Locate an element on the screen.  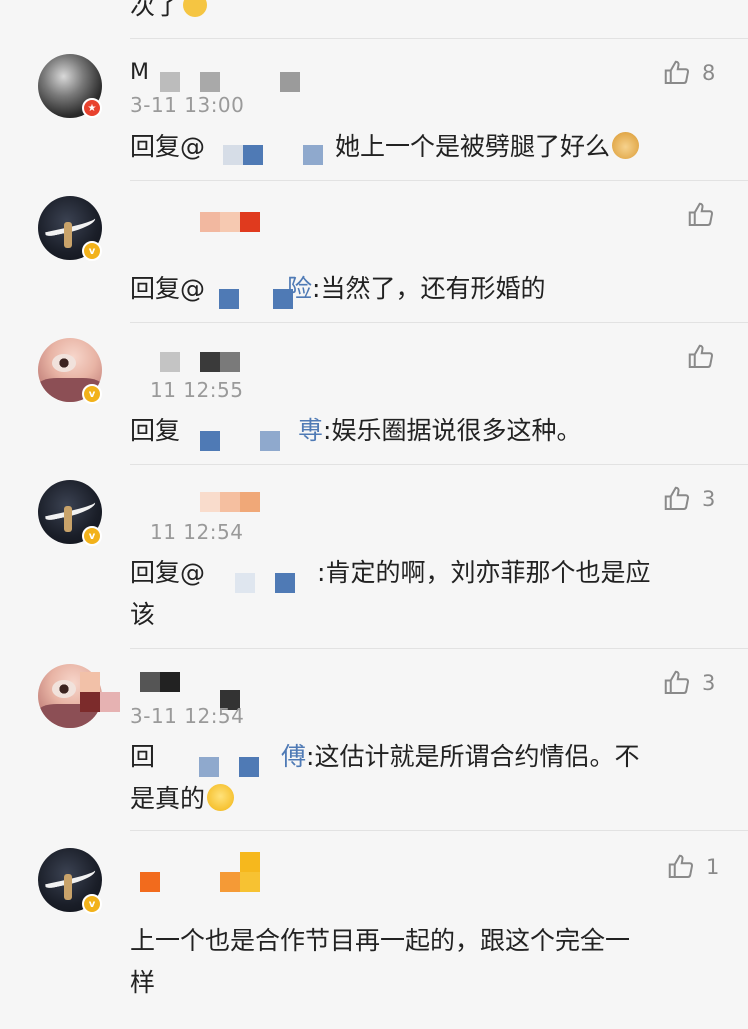
comment-text: 回 傅:这估计就是所谓合约情侣。不是真的 is located at coordinates (420, 778).